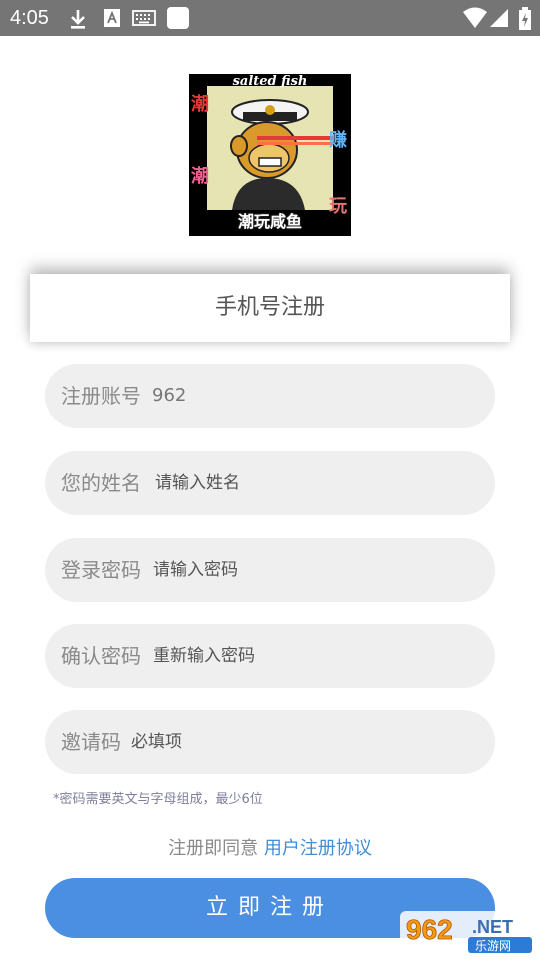 The height and width of the screenshot is (960, 540). What do you see at coordinates (270, 148) in the screenshot?
I see `ape-sailor-illustration` at bounding box center [270, 148].